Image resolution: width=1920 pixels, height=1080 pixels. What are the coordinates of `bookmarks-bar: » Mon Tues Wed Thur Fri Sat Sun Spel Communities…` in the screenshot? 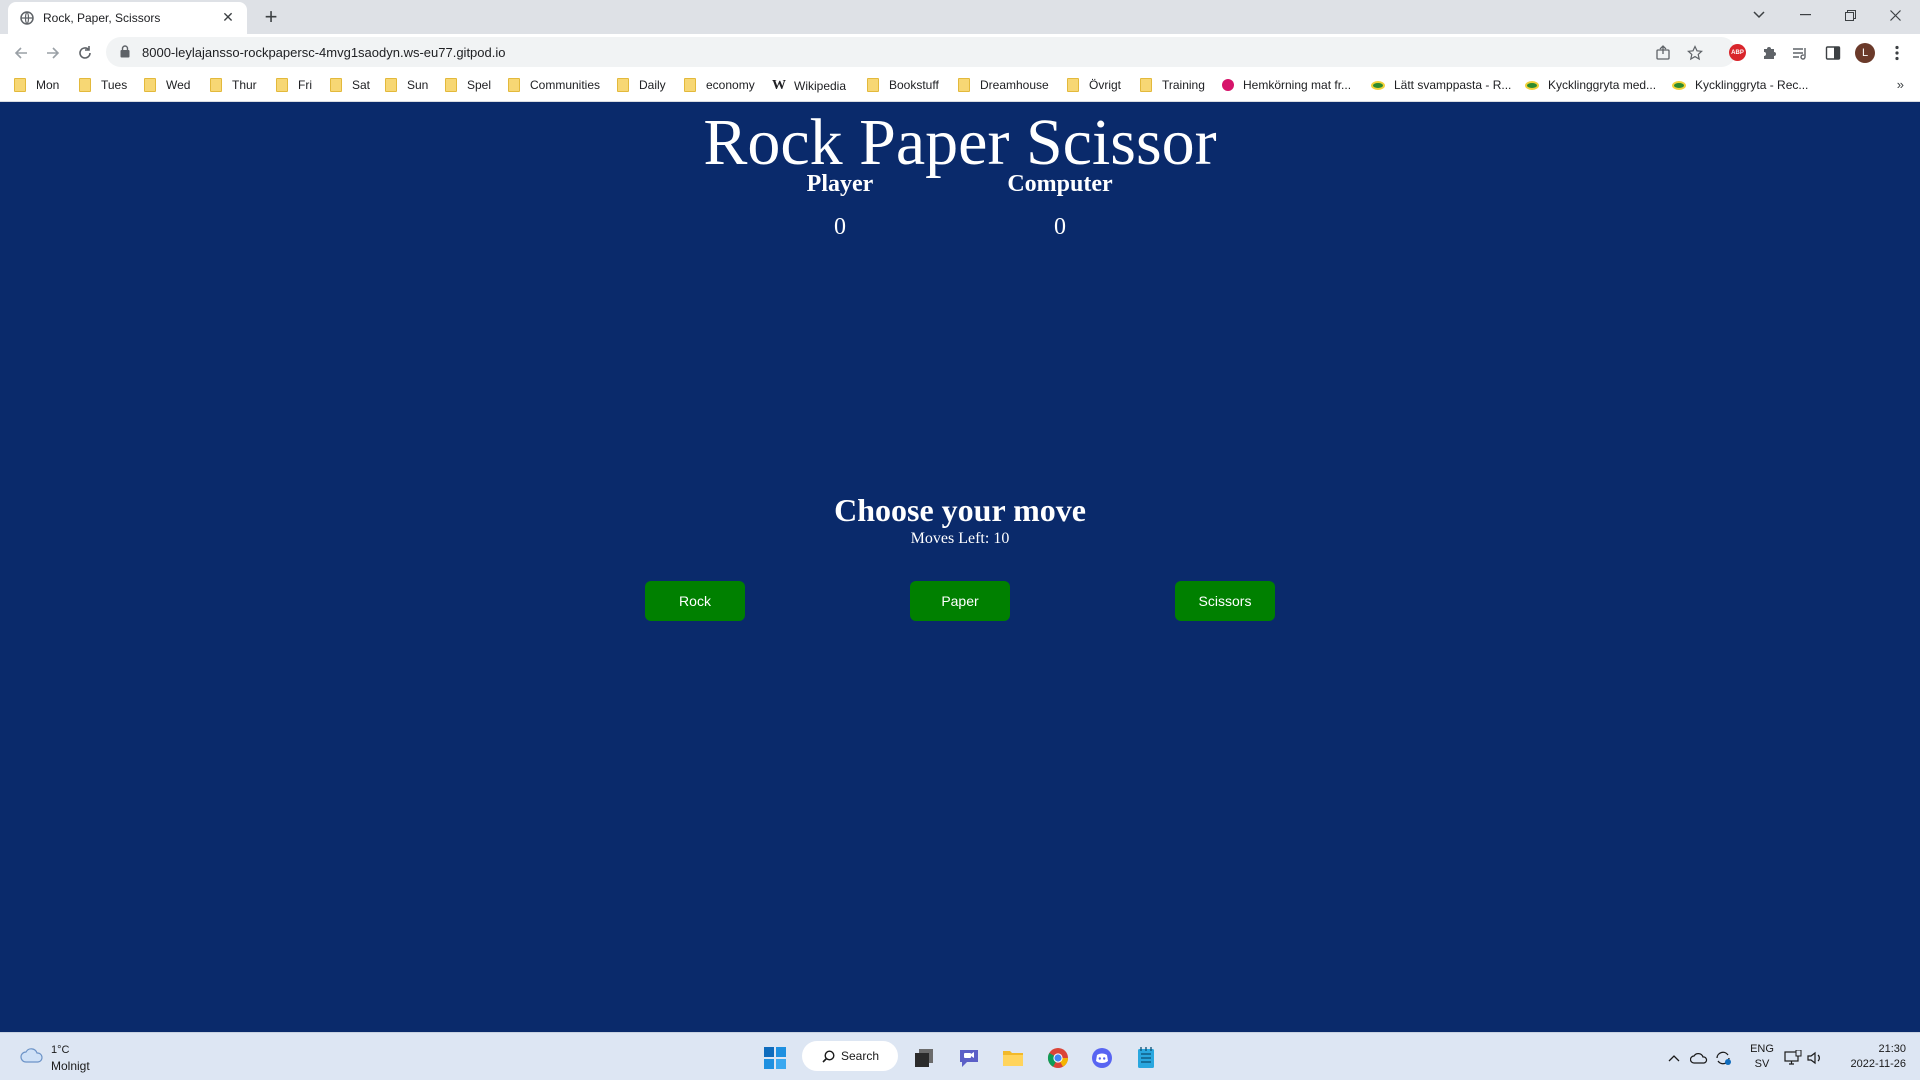 It's located at (960, 86).